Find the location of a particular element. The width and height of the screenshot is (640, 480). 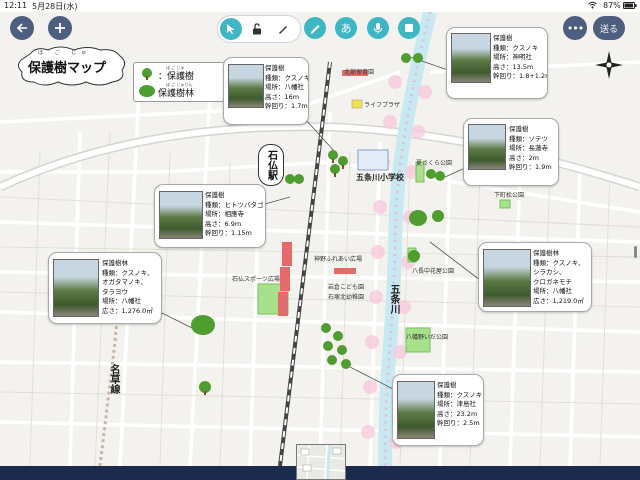

status-bar: 12:11 5月28日(水) 87% is located at coordinates (320, 6).